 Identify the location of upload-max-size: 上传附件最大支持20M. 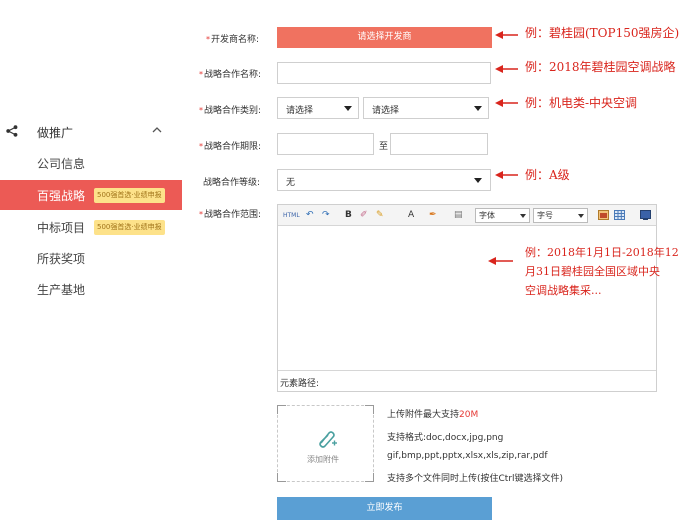
(432, 413).